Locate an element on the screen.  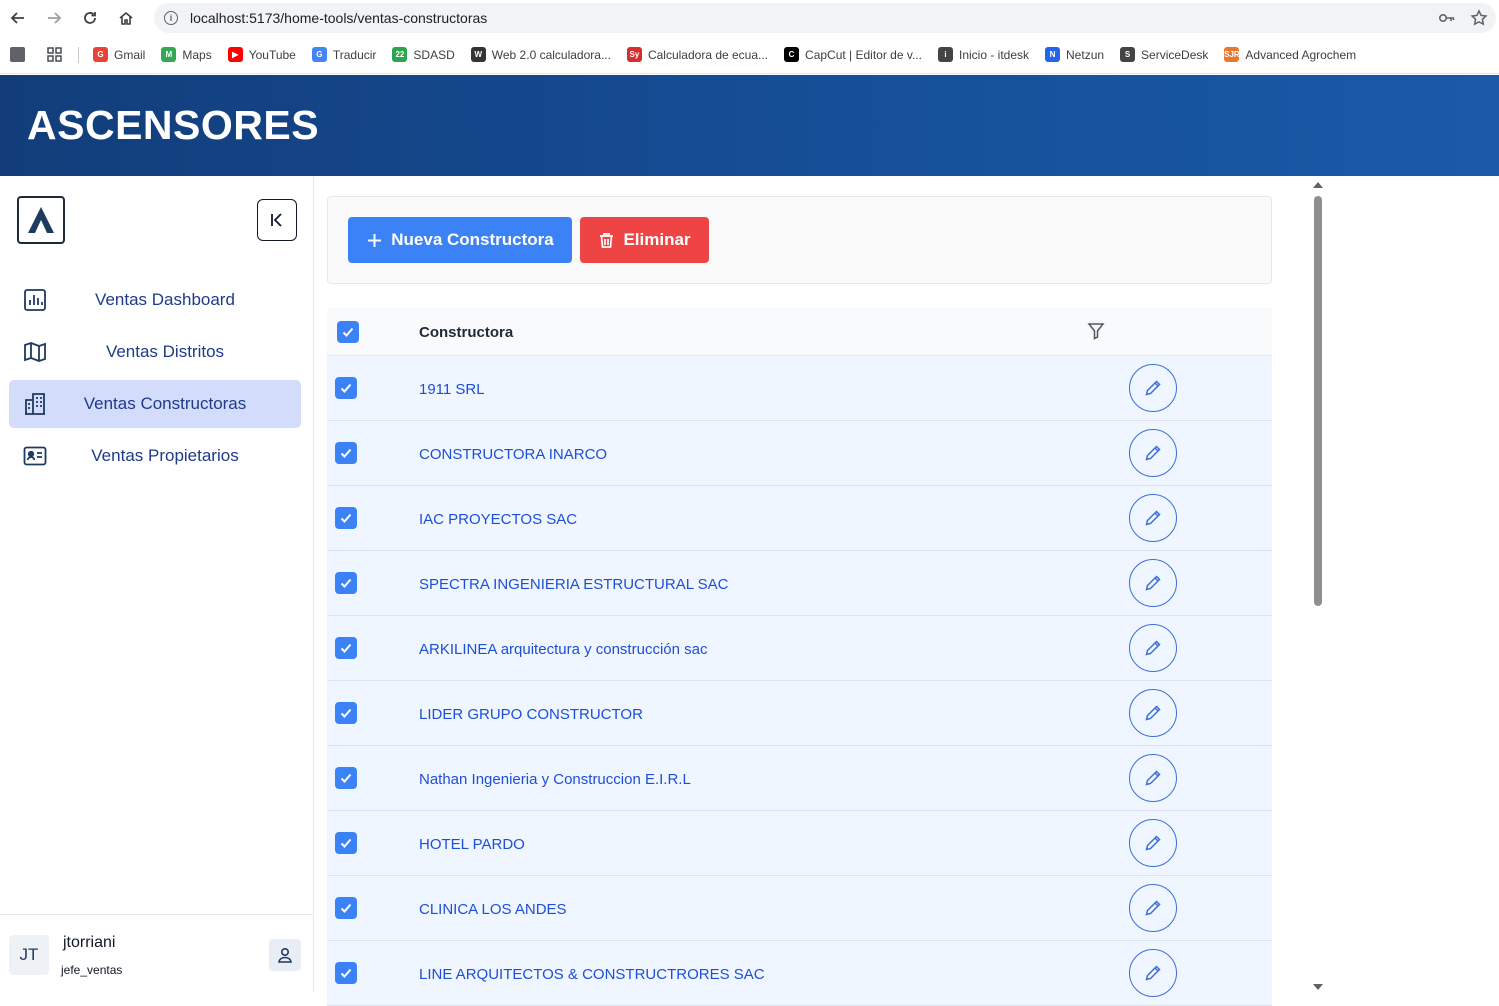
sidebar-item-label: Ventas Constructoras is located at coordinates (165, 403).